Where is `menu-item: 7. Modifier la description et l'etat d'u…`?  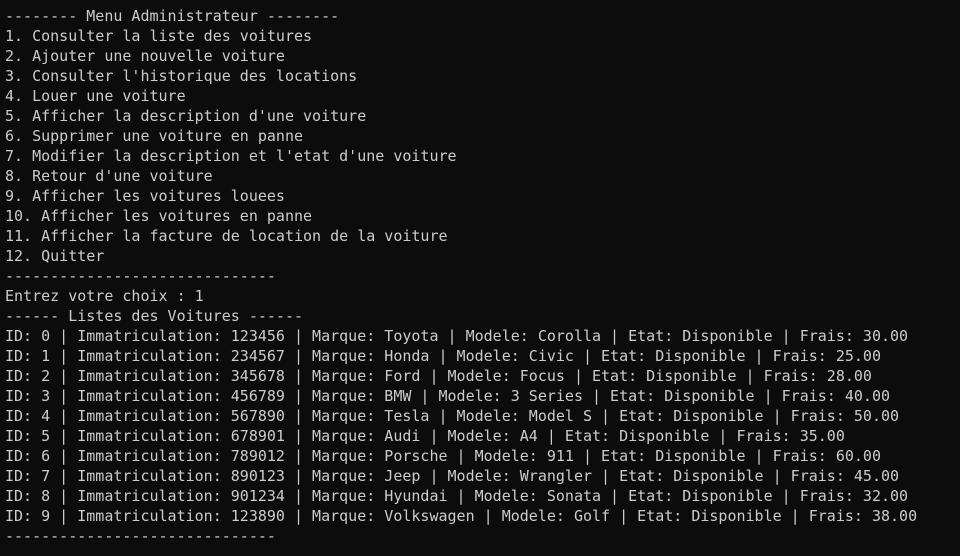 menu-item: 7. Modifier la description et l'etat d'u… is located at coordinates (231, 156).